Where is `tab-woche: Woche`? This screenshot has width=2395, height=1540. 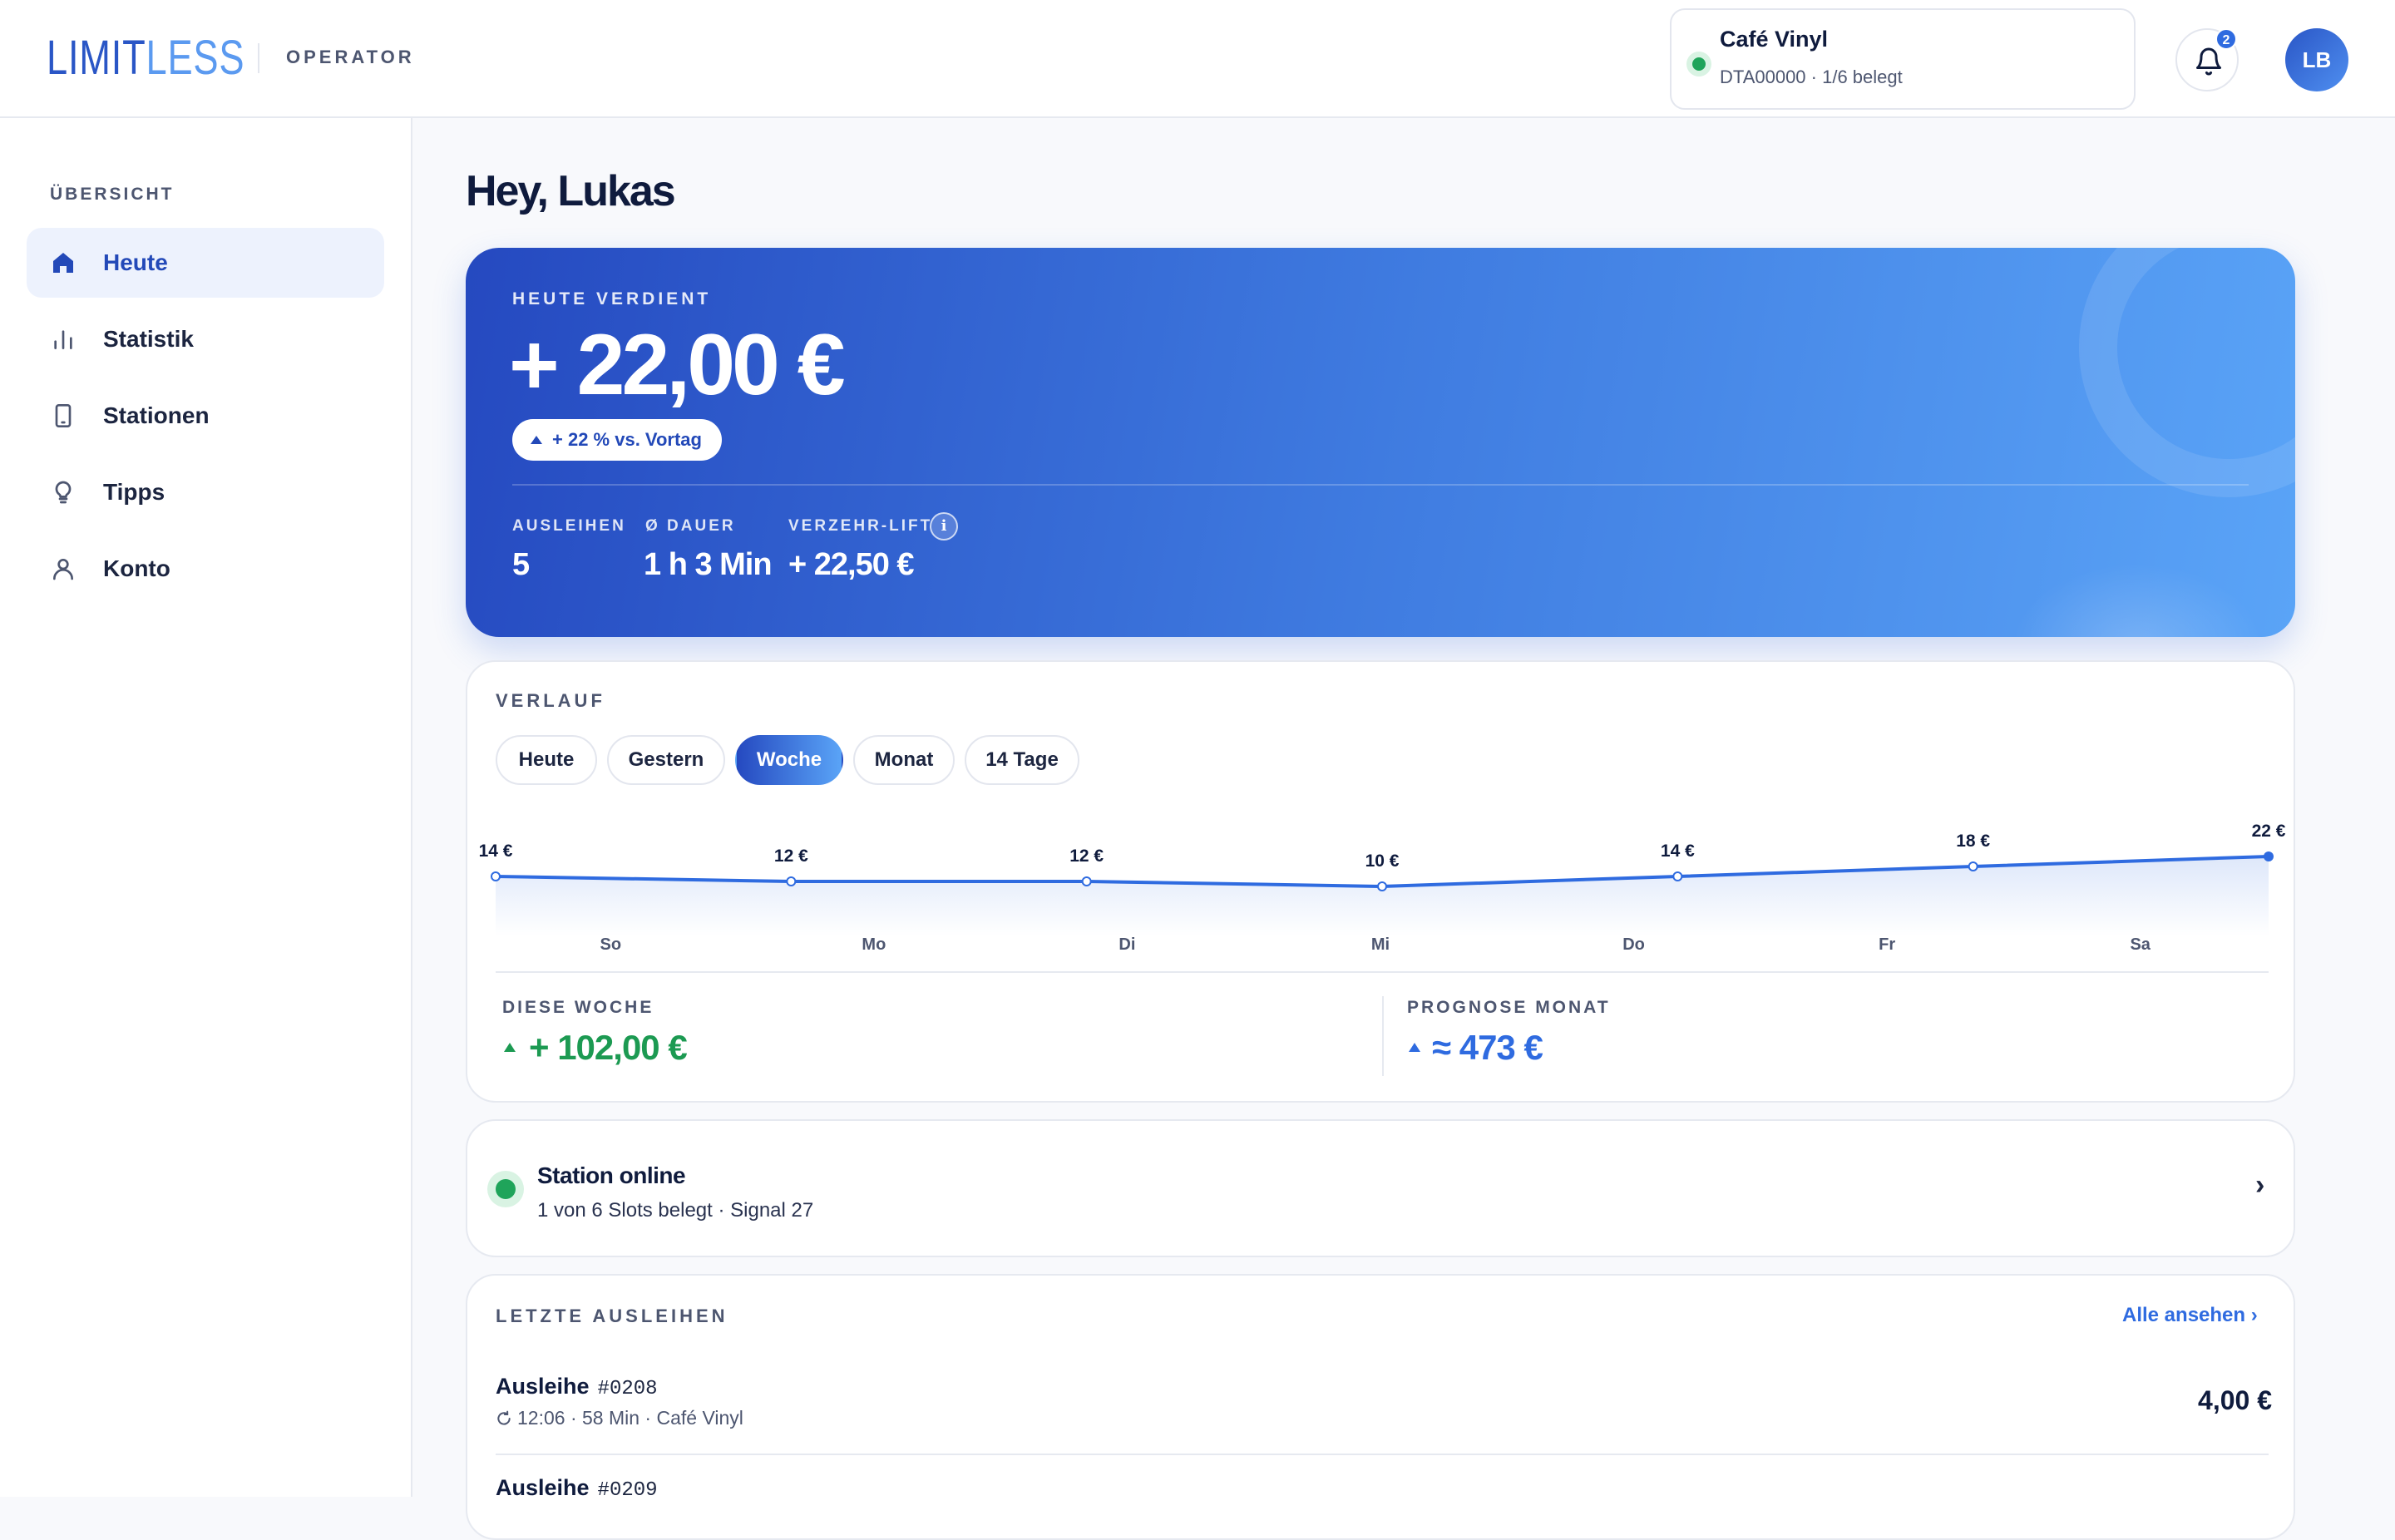 tab-woche: Woche is located at coordinates (789, 760).